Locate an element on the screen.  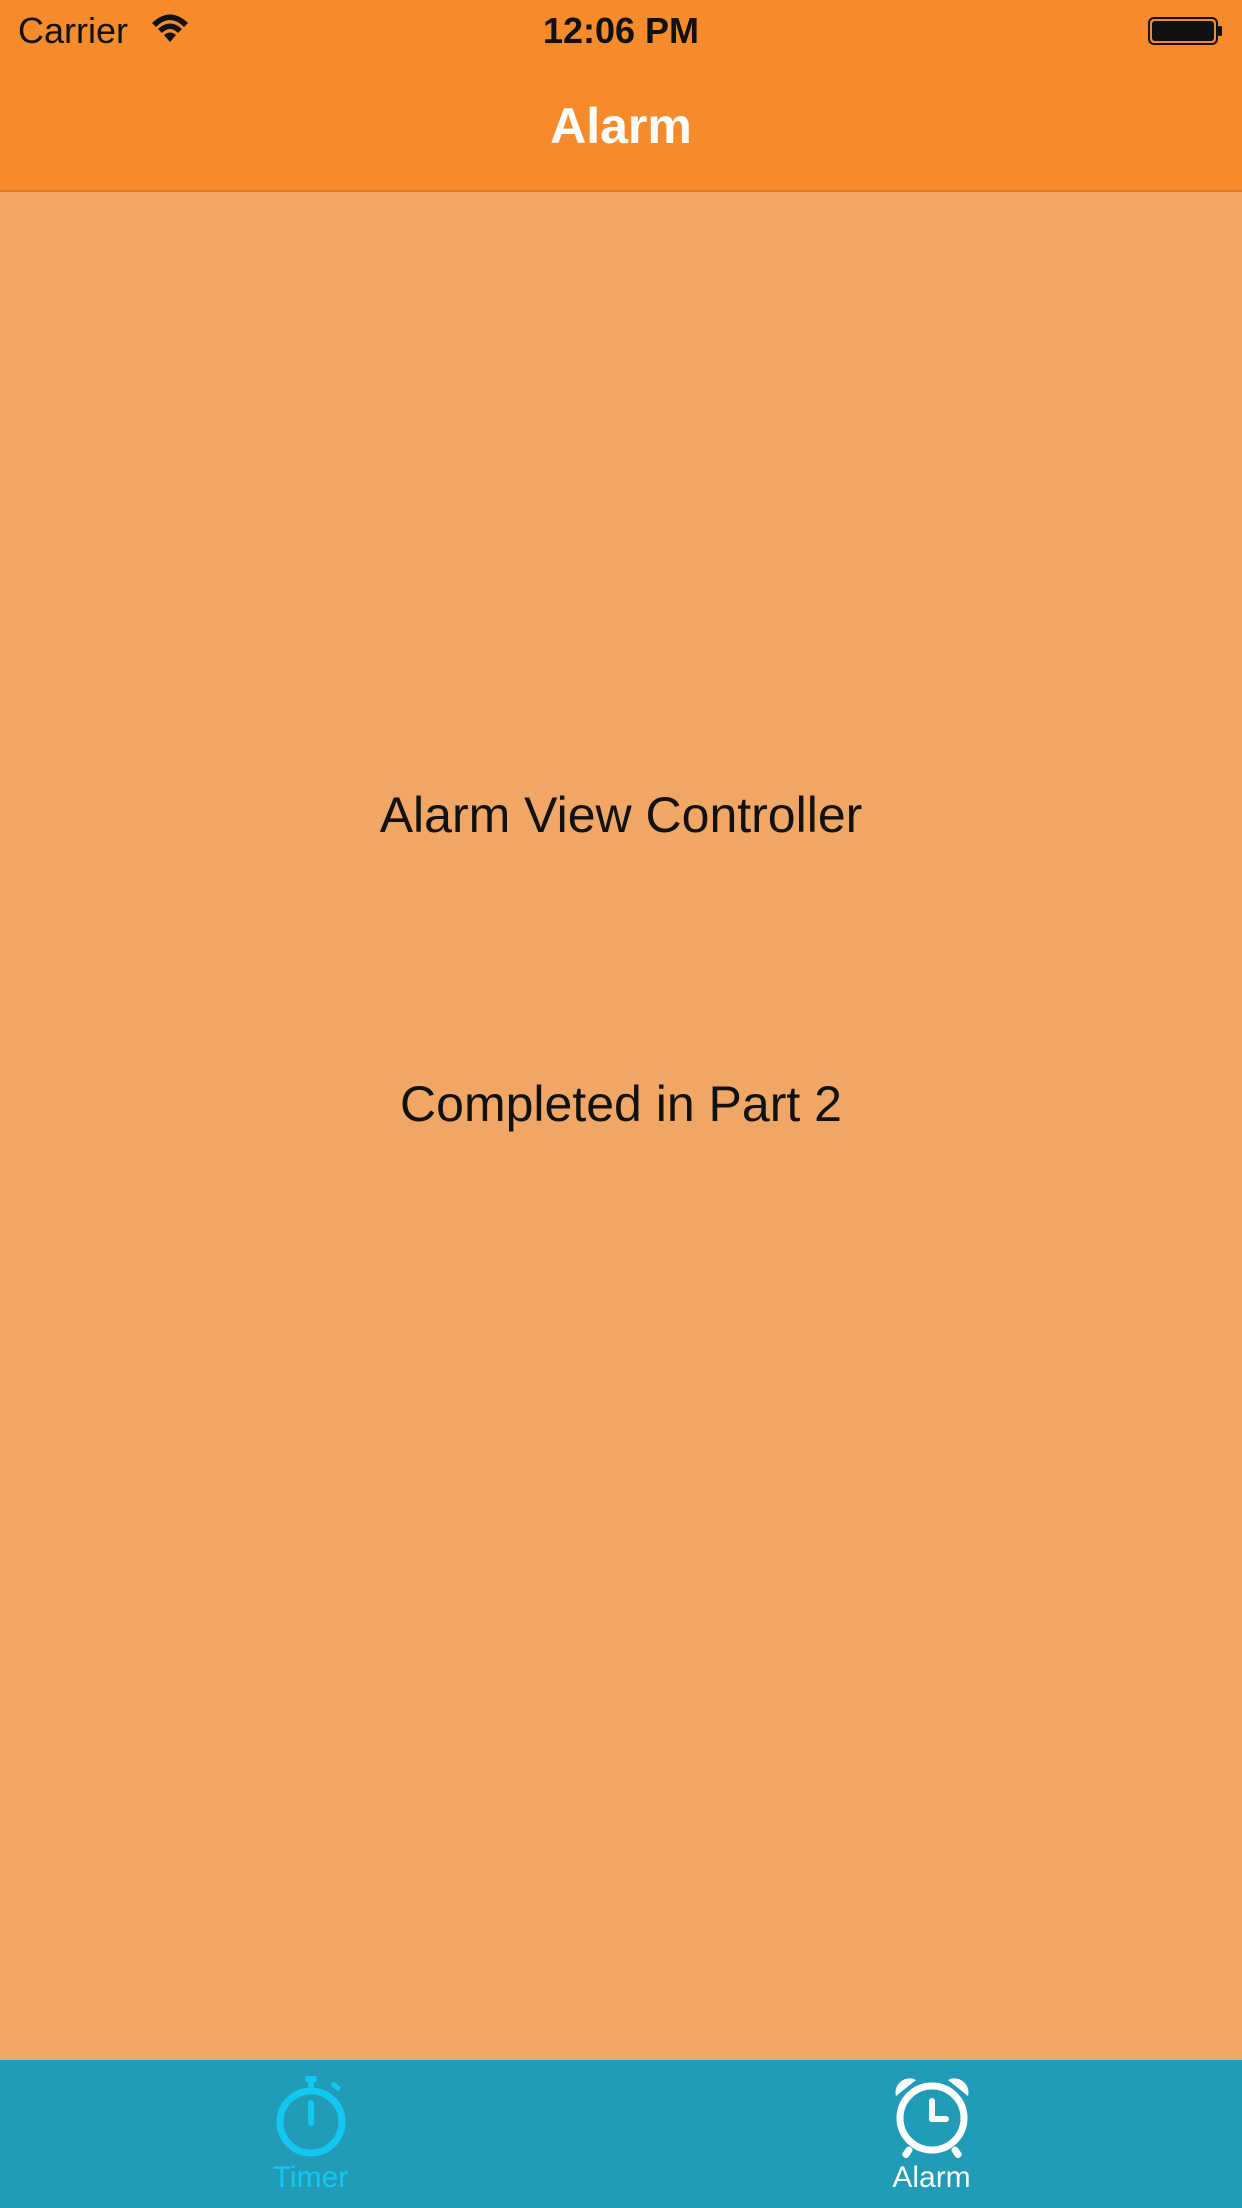
completion-note-label: Completed in Part 2 is located at coordinates (621, 1104).